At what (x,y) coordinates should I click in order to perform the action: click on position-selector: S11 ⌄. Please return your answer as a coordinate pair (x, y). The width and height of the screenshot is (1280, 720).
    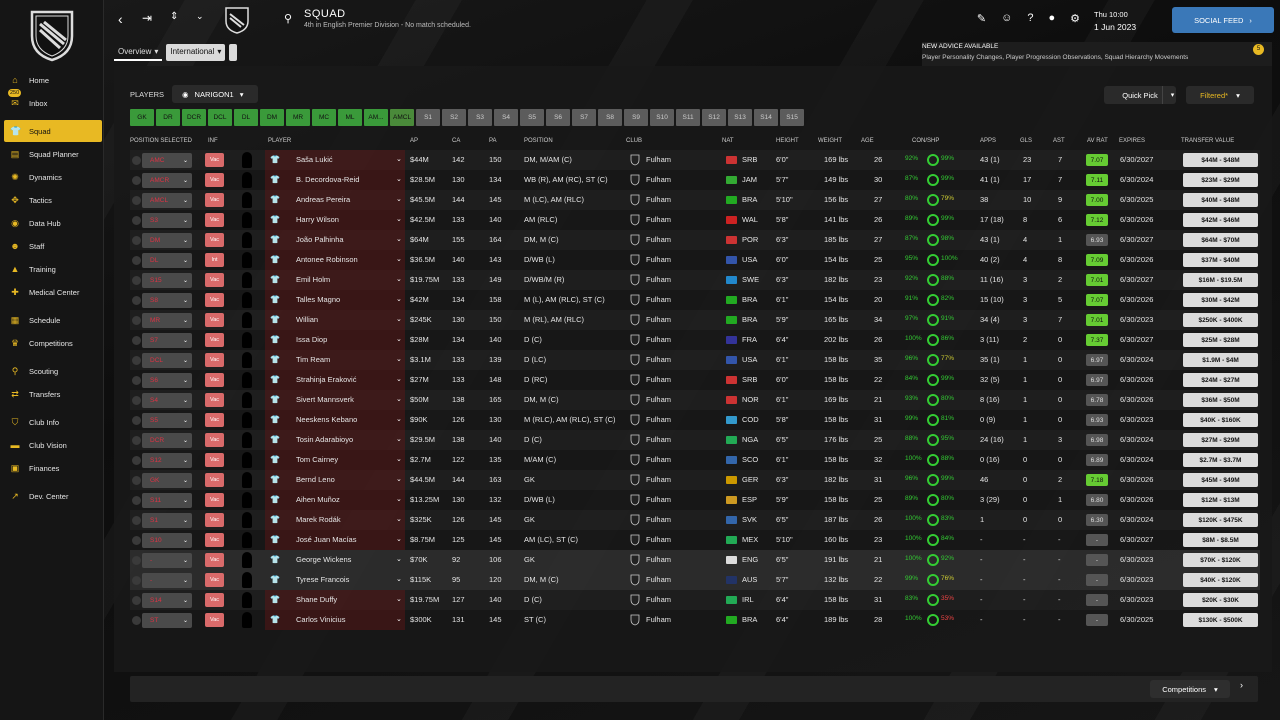
    Looking at the image, I should click on (167, 500).